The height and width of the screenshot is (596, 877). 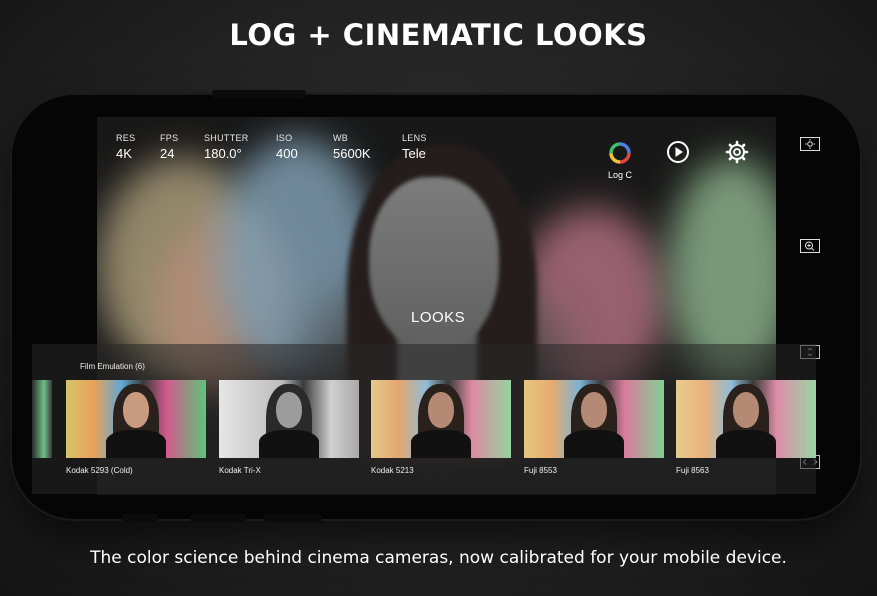 What do you see at coordinates (620, 175) in the screenshot?
I see `log-mode-label: Log C` at bounding box center [620, 175].